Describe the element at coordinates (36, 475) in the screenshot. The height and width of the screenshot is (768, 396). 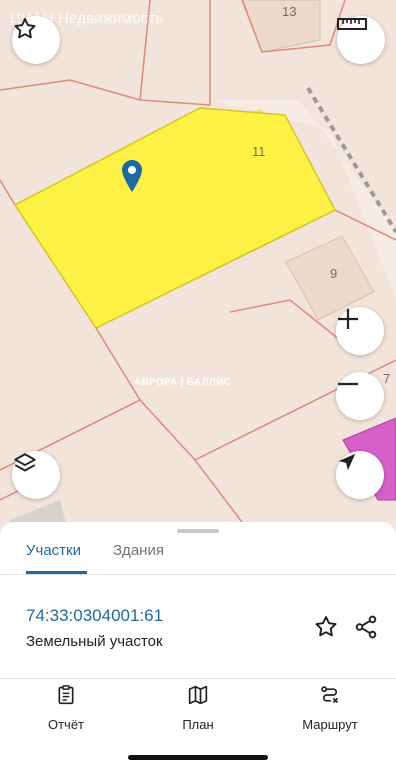
I see `layers-button` at that location.